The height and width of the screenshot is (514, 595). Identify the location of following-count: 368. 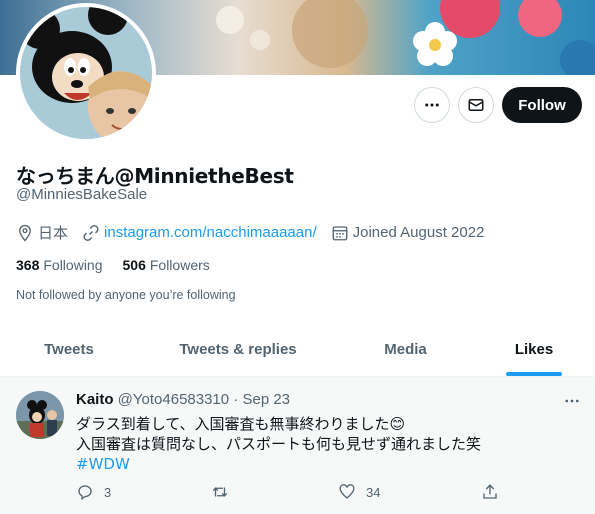
(28, 265).